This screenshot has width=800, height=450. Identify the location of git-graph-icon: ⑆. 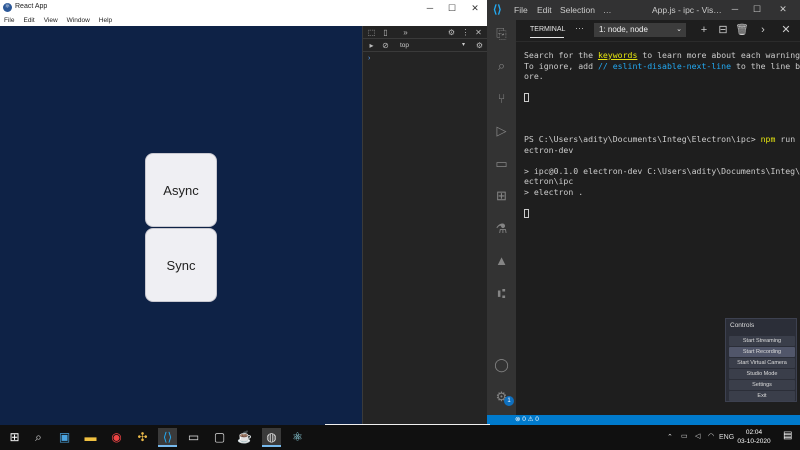
(501, 293).